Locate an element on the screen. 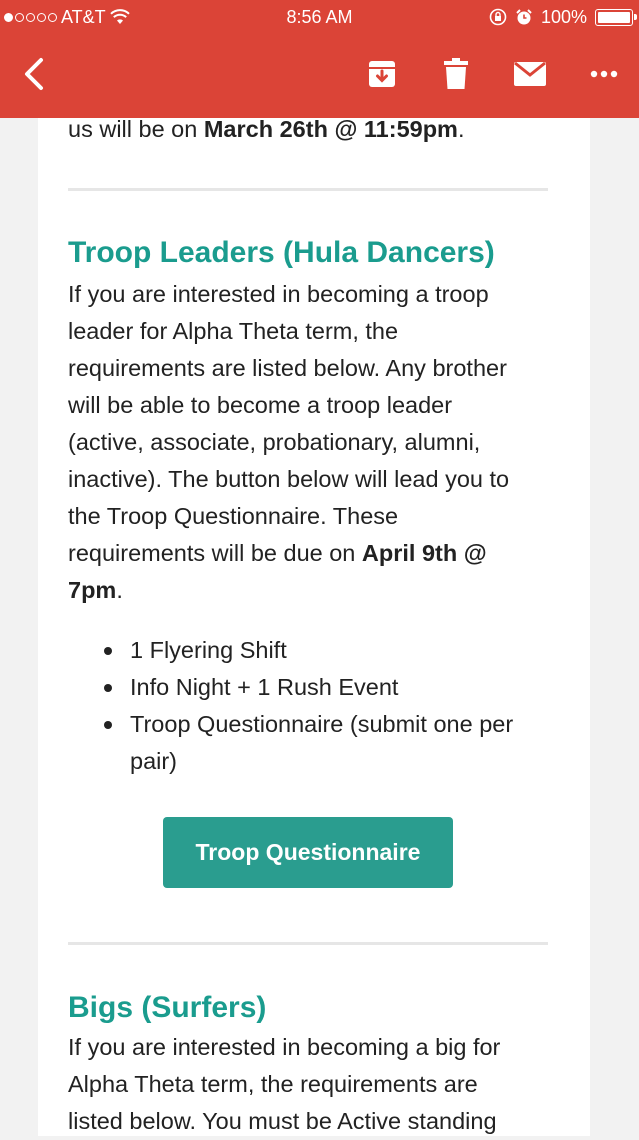 The width and height of the screenshot is (639, 1140). top-bar: AT&T 8:56 AM 100% is located at coordinates (319, 59).